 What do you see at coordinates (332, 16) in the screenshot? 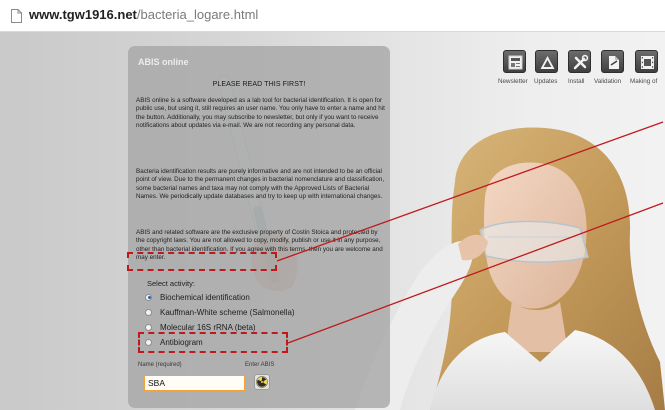
I see `address-bar: www.tgw1916.net/bacteria_logare.html` at bounding box center [332, 16].